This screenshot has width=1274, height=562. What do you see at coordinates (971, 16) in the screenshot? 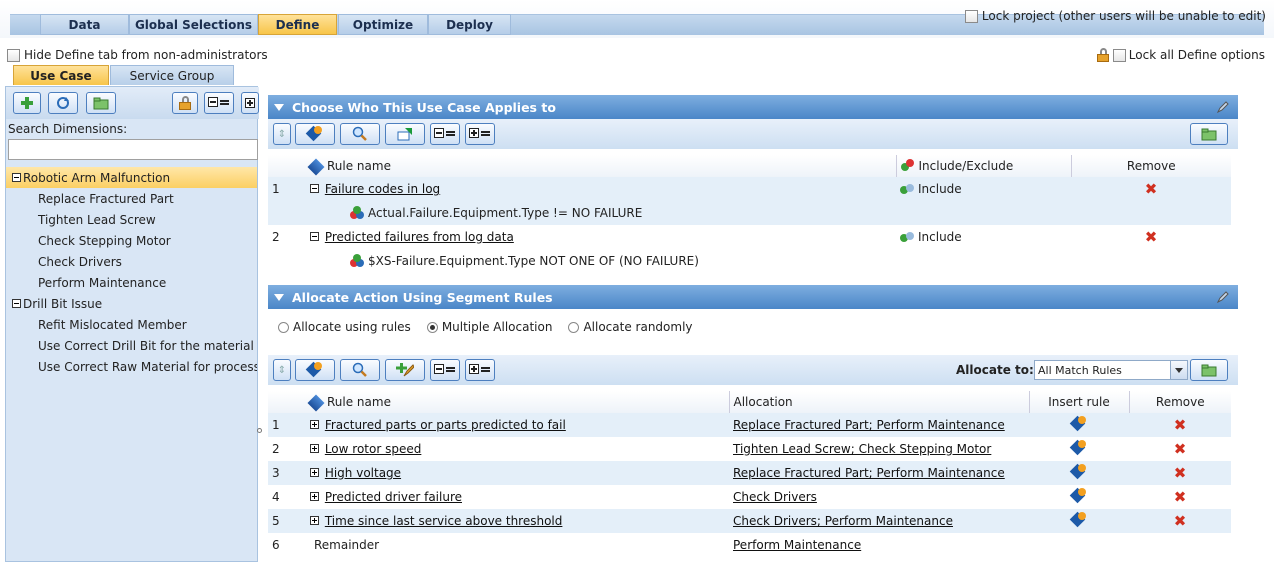
I see `lock-project-checkbox` at bounding box center [971, 16].